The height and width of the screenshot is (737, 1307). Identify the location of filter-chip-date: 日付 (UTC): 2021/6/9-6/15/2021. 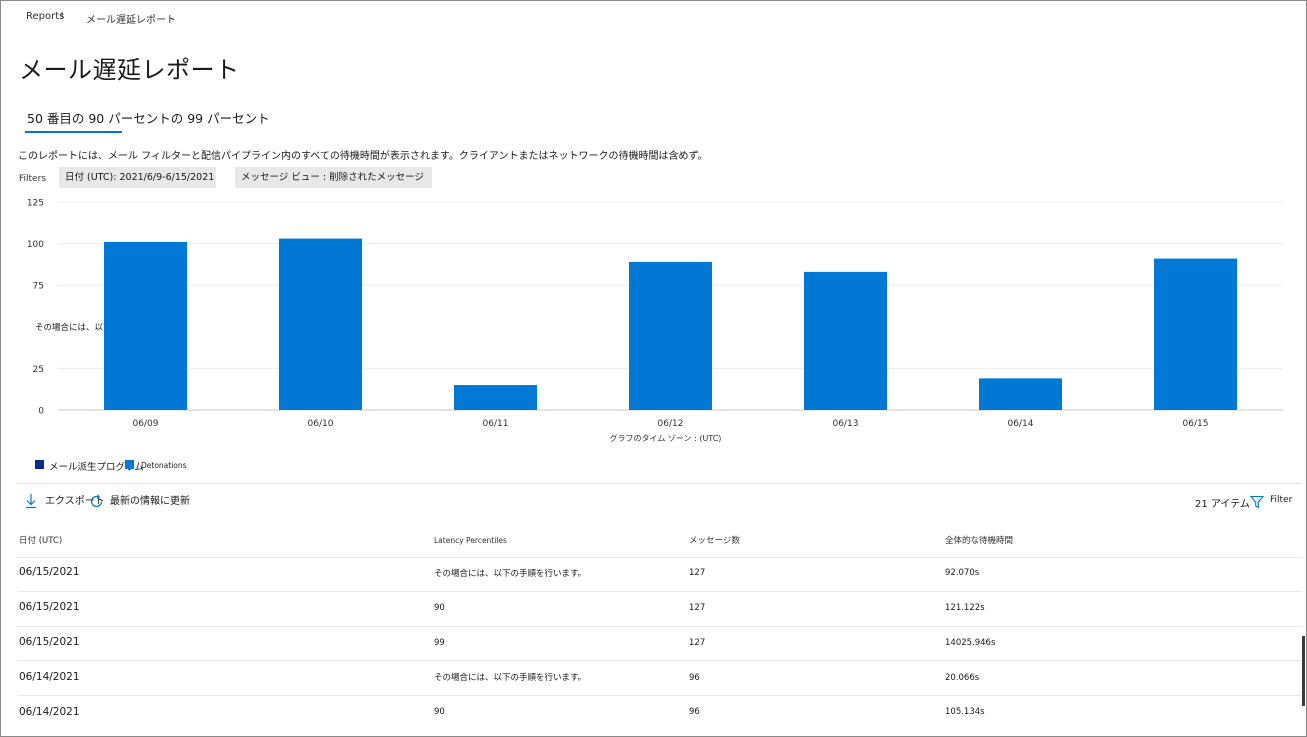
(137, 177).